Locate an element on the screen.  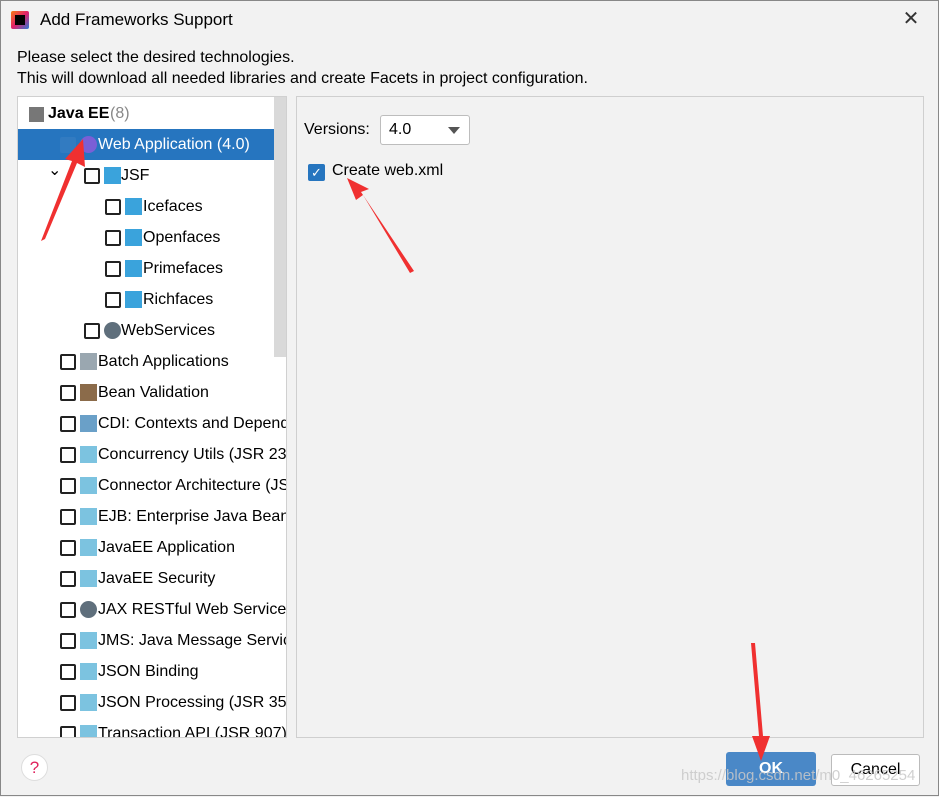
tree-item: CDI: Contexts and Dependency Injection is located at coordinates (152, 423).